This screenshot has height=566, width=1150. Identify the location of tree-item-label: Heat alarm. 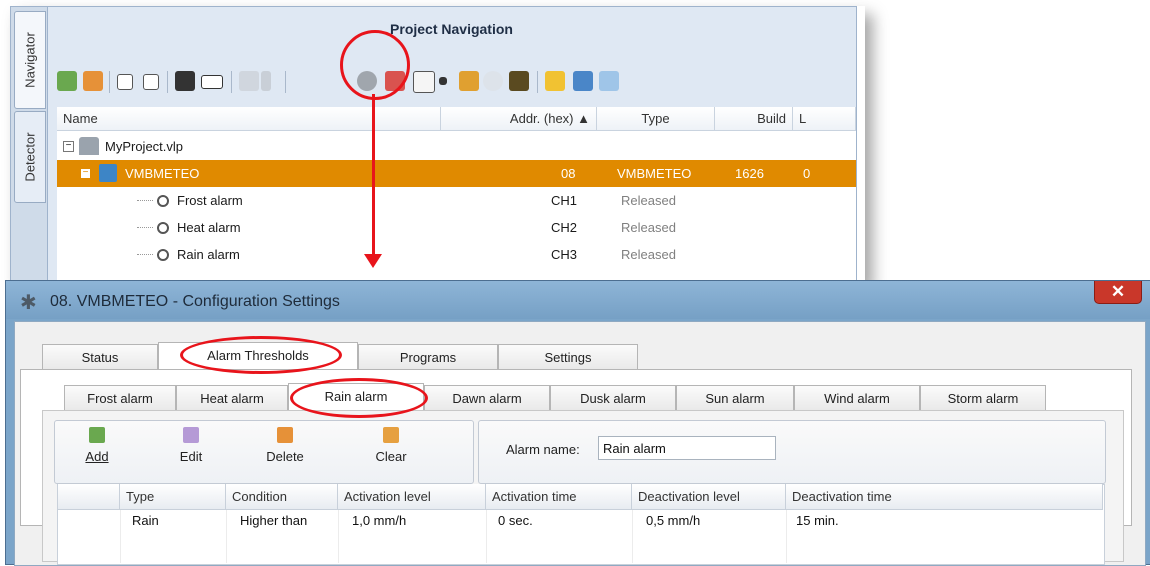
(209, 227).